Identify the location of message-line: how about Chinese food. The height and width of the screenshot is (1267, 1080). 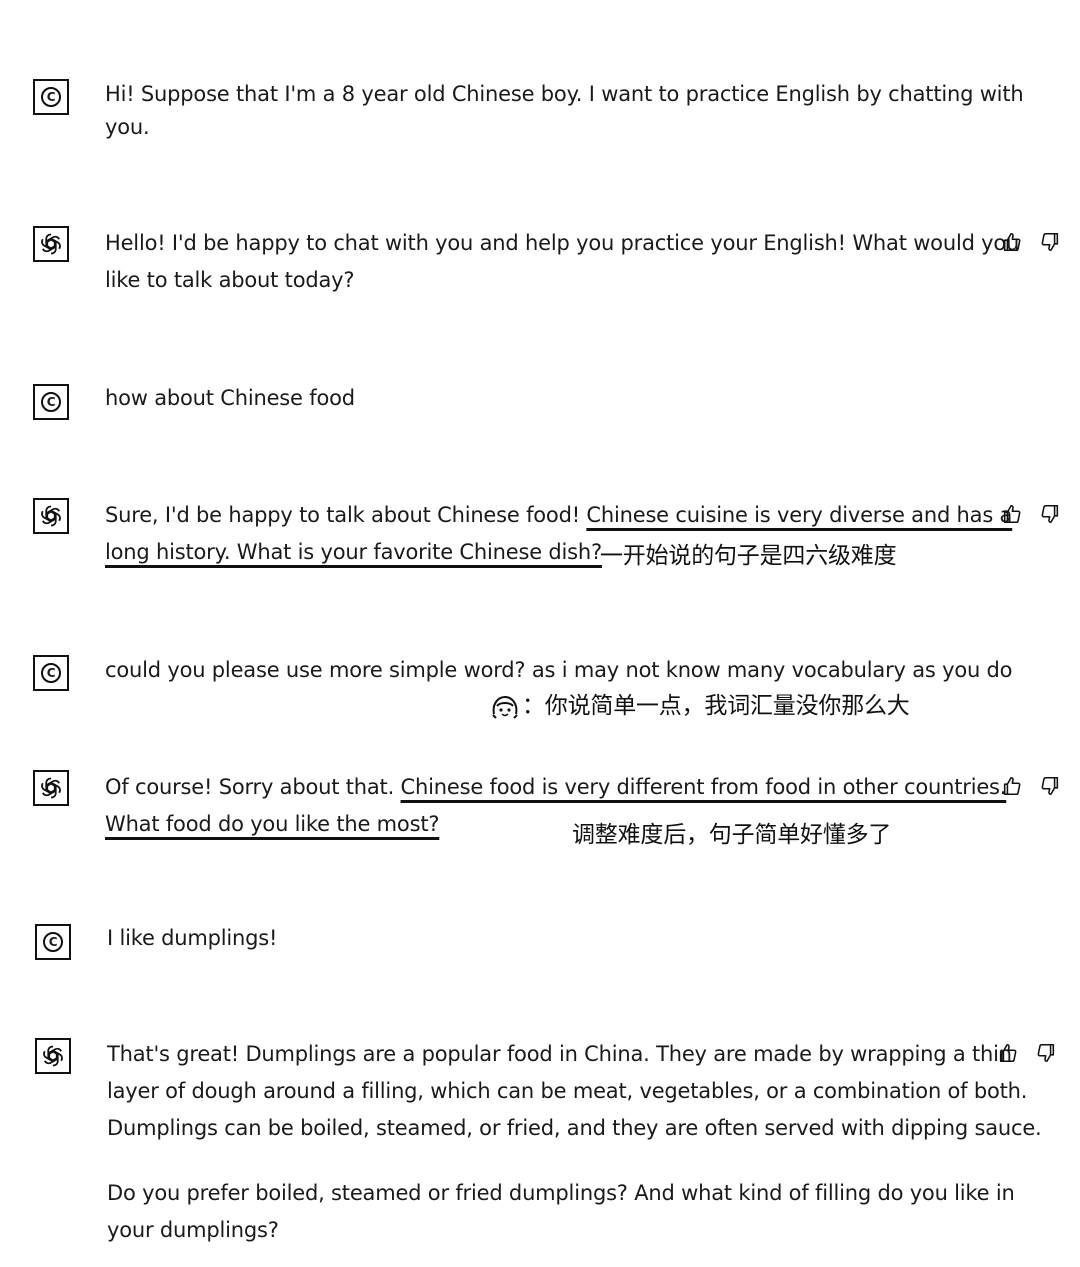
(230, 398).